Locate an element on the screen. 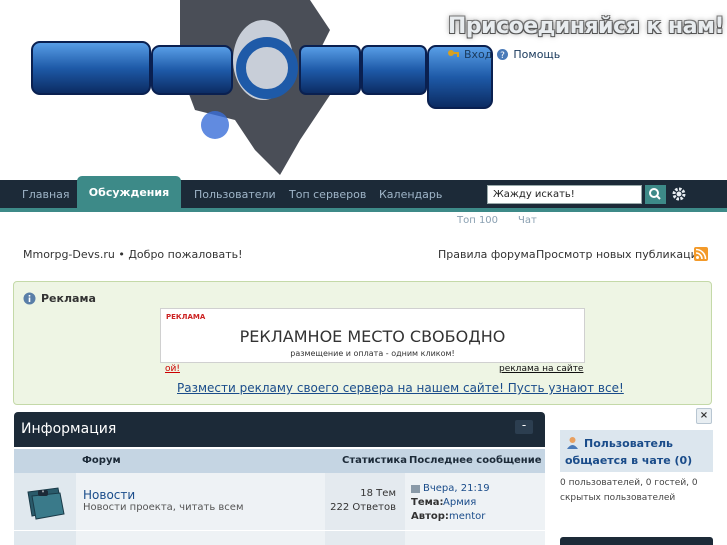 The image size is (727, 545). help-icon: ? is located at coordinates (502, 54).